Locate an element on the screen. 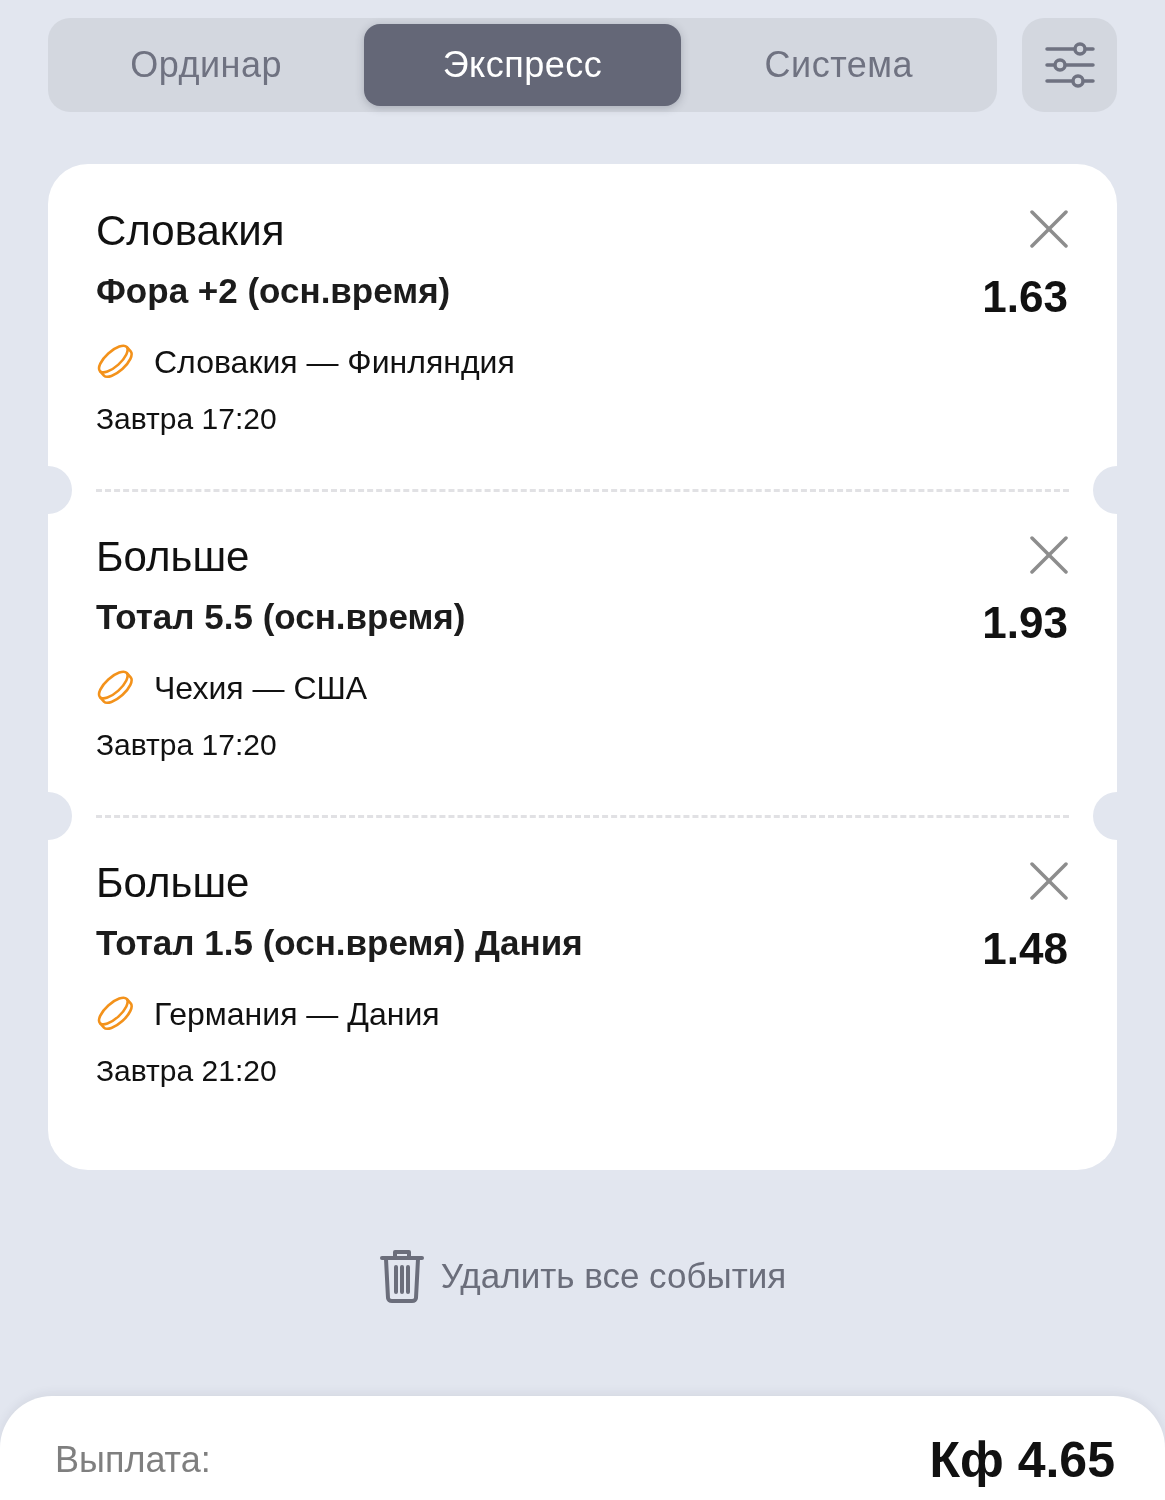  bet-type-tab: Система is located at coordinates (838, 65).